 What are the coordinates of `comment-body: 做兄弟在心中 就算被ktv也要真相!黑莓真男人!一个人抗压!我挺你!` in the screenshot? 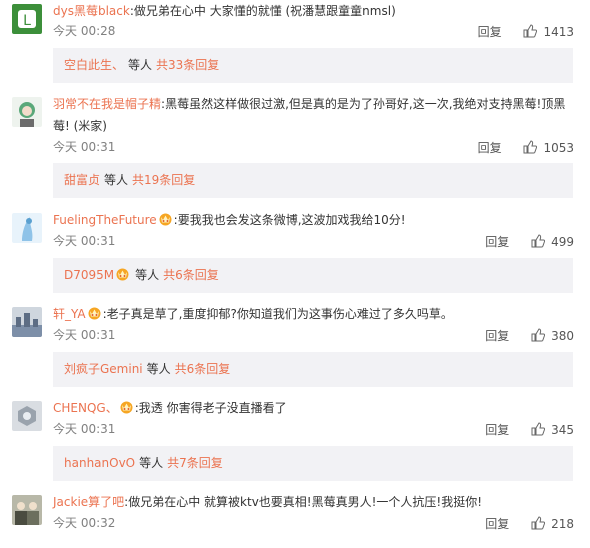 It's located at (305, 502).